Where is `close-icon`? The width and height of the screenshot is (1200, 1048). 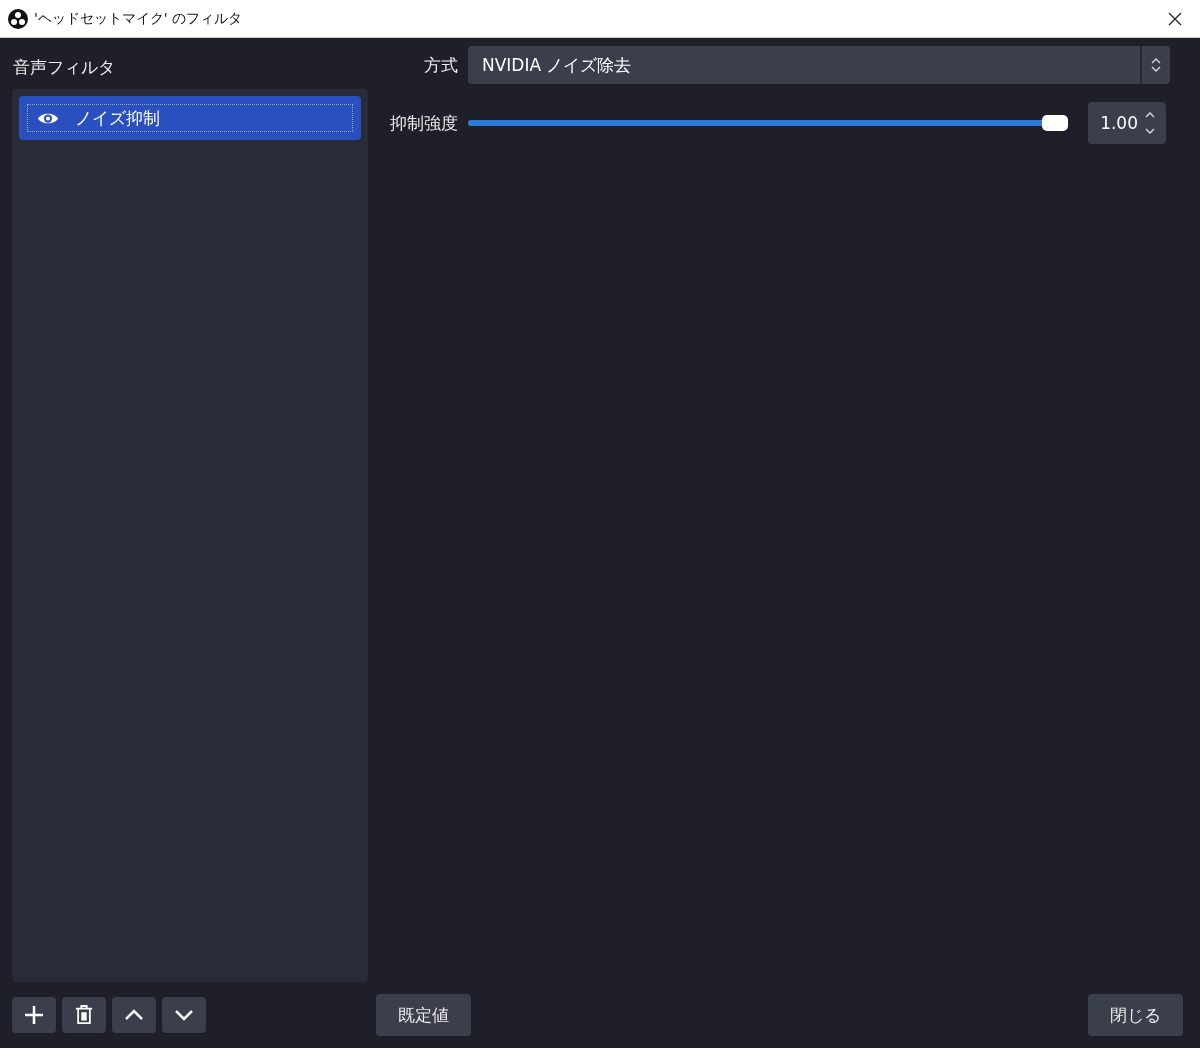 close-icon is located at coordinates (1175, 18).